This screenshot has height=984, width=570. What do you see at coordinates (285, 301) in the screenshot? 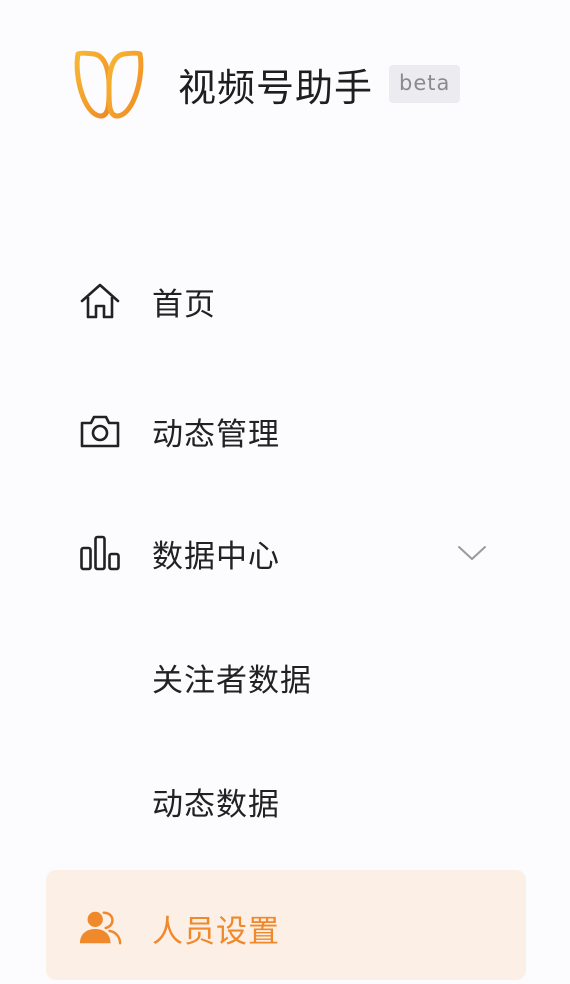
I see `menu-item-home: 首页` at bounding box center [285, 301].